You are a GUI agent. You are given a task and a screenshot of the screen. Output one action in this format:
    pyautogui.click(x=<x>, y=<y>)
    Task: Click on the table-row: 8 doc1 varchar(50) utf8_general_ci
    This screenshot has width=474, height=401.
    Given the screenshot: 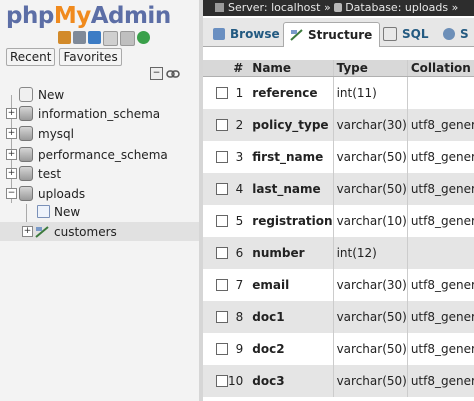 What is the action you would take?
    pyautogui.click(x=338, y=317)
    